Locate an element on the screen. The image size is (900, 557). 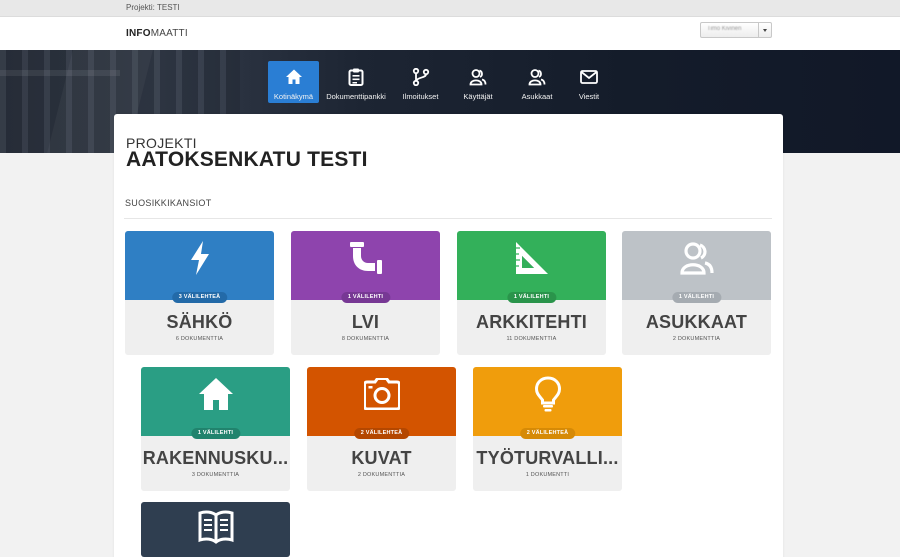
folder-card-kuvat: 2 VÄLILEHTEÄ KUVAT 2 DOKUMENTTIA is located at coordinates (381, 429).